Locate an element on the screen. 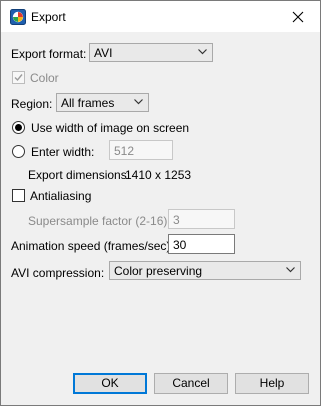 This screenshot has height=406, width=321. avi-compression-select: Color preserving is located at coordinates (205, 270).